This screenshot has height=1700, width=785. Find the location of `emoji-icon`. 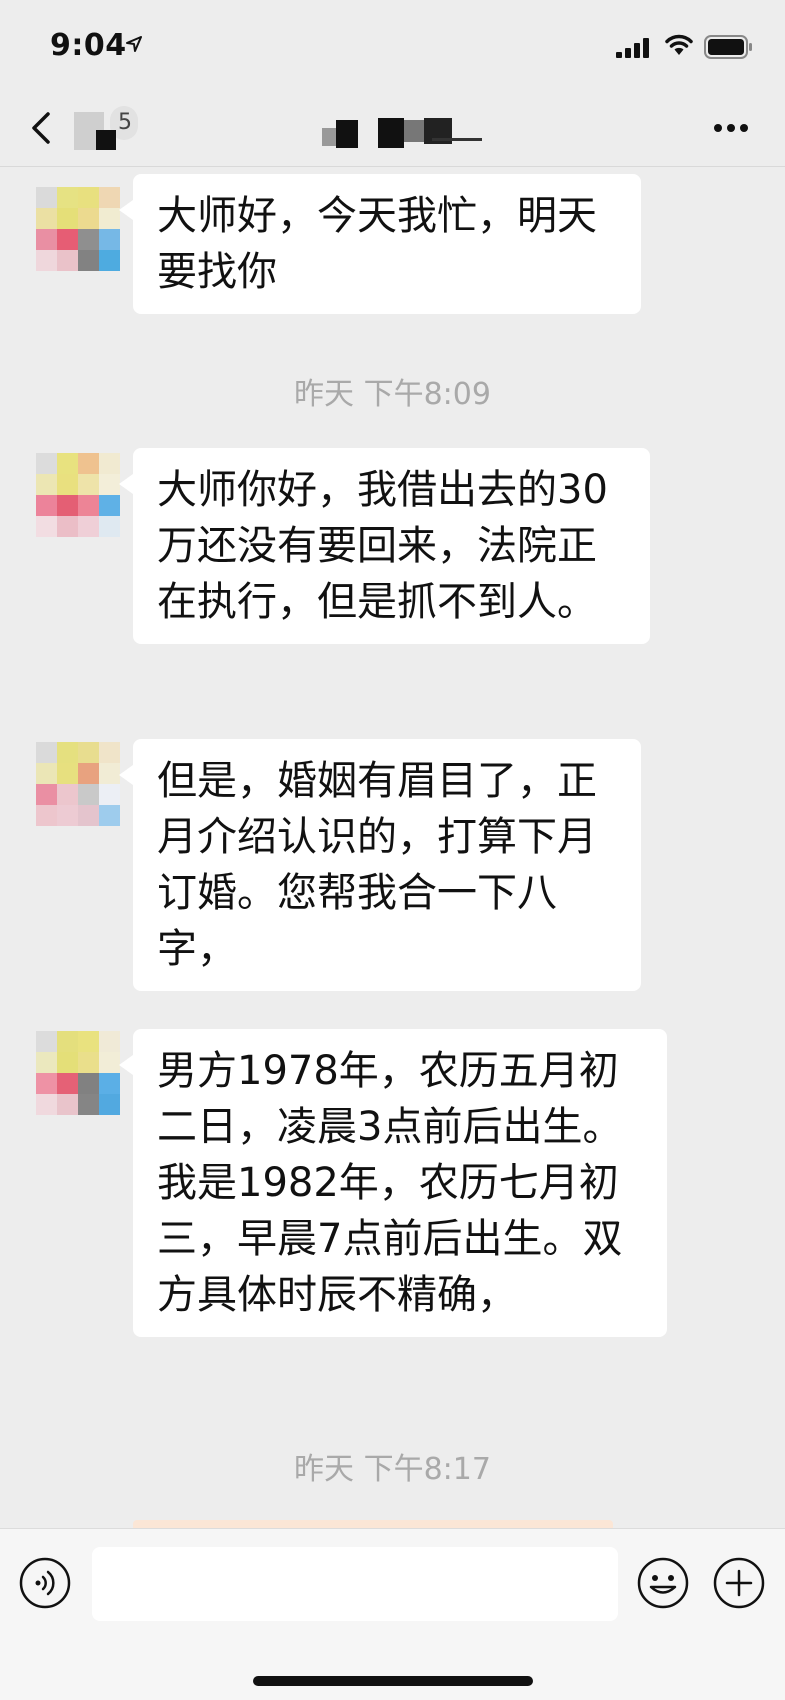

emoji-icon is located at coordinates (663, 1583).